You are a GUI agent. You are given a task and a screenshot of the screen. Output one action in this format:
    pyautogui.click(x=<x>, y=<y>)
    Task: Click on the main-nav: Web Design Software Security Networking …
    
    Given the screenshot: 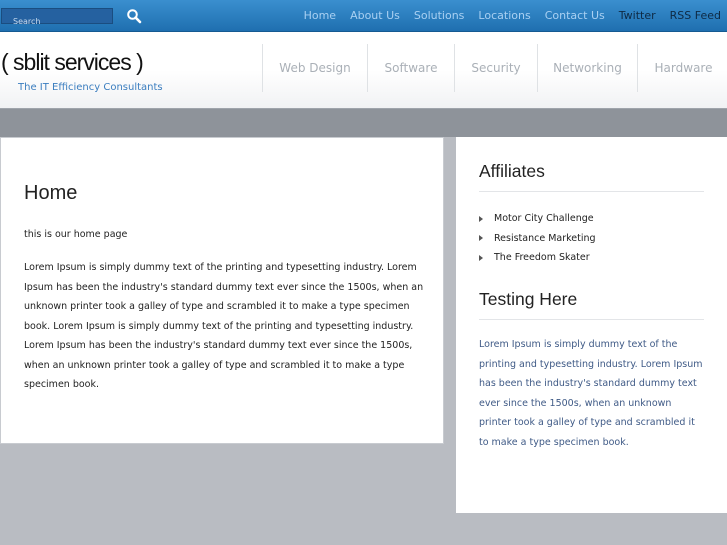 What is the action you would take?
    pyautogui.click(x=494, y=68)
    